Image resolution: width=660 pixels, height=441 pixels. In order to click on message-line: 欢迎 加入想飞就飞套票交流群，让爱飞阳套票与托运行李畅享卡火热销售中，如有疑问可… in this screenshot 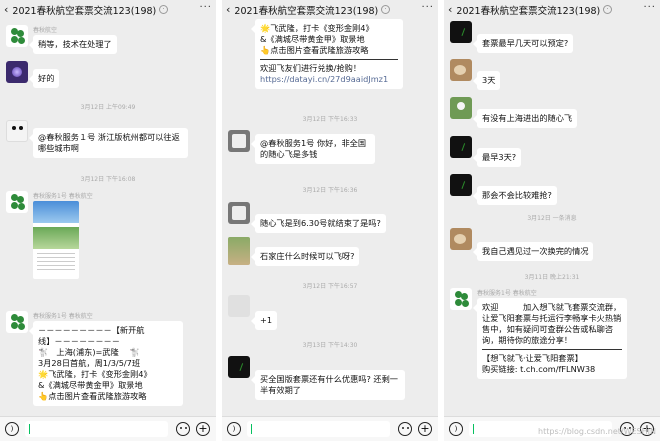, I will do `click(552, 323)`.